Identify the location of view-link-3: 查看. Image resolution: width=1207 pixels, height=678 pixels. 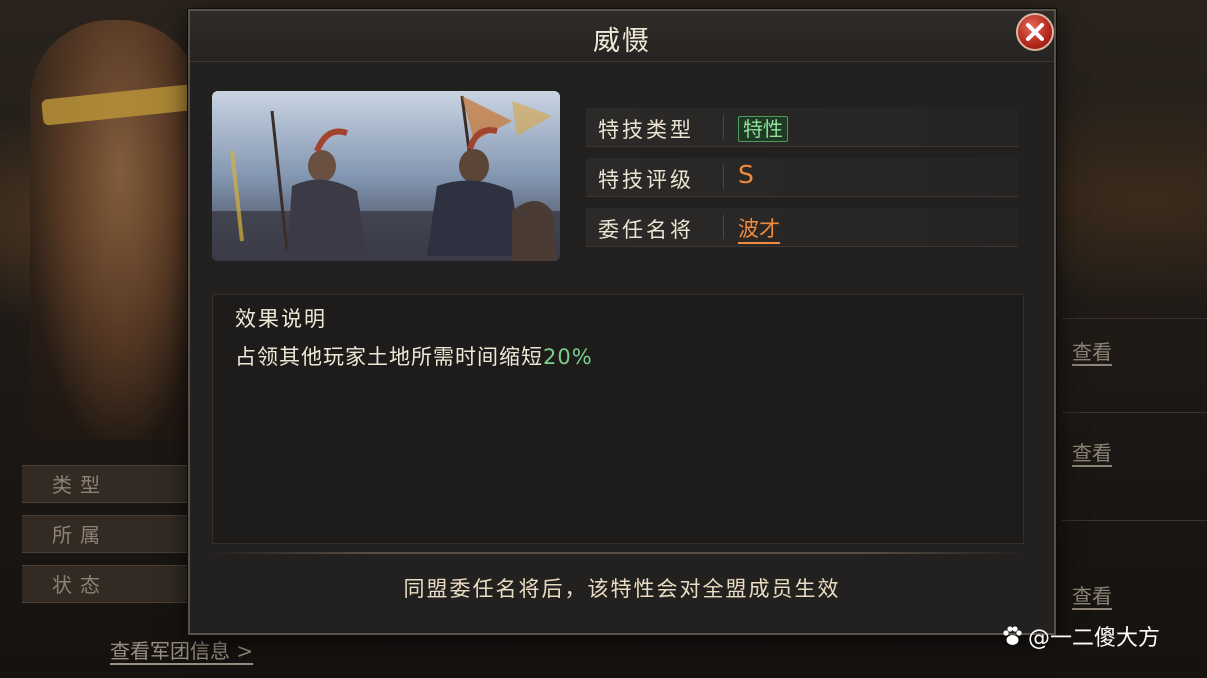
(1092, 594).